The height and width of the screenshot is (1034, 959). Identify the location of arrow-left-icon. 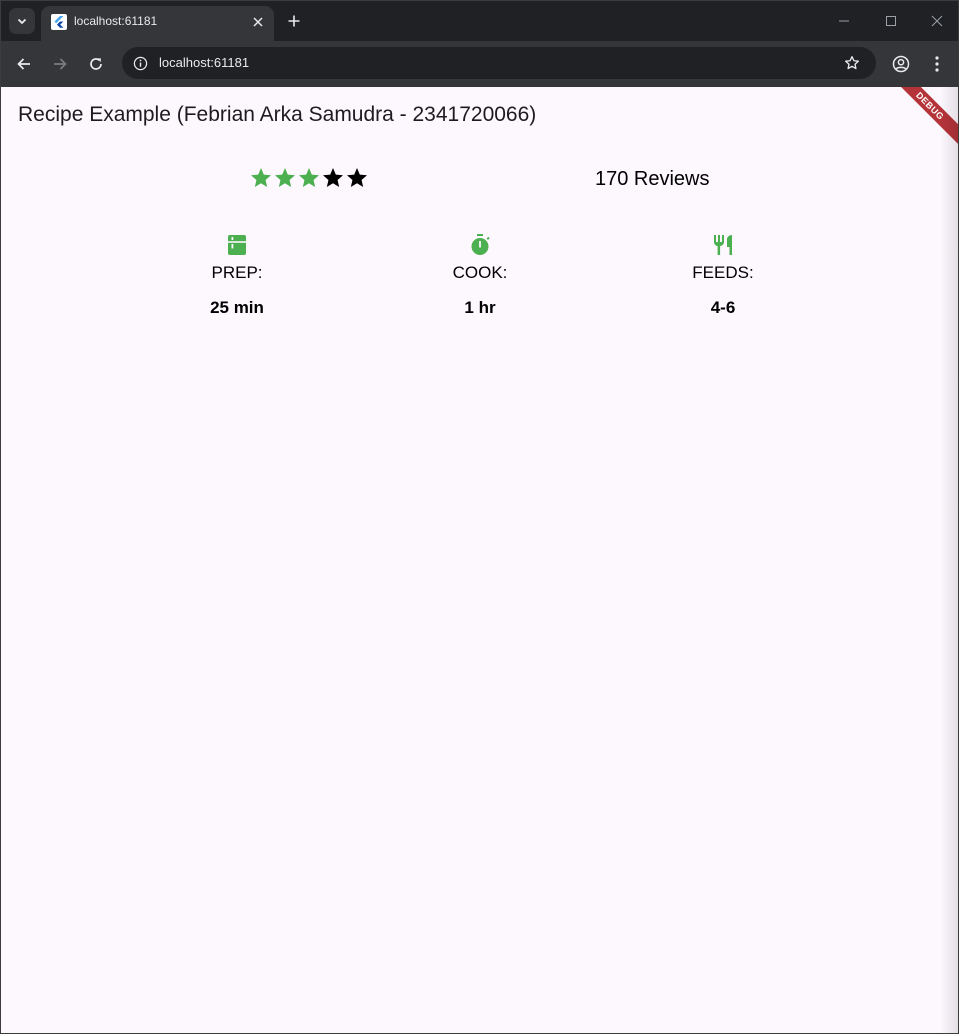
(23, 64).